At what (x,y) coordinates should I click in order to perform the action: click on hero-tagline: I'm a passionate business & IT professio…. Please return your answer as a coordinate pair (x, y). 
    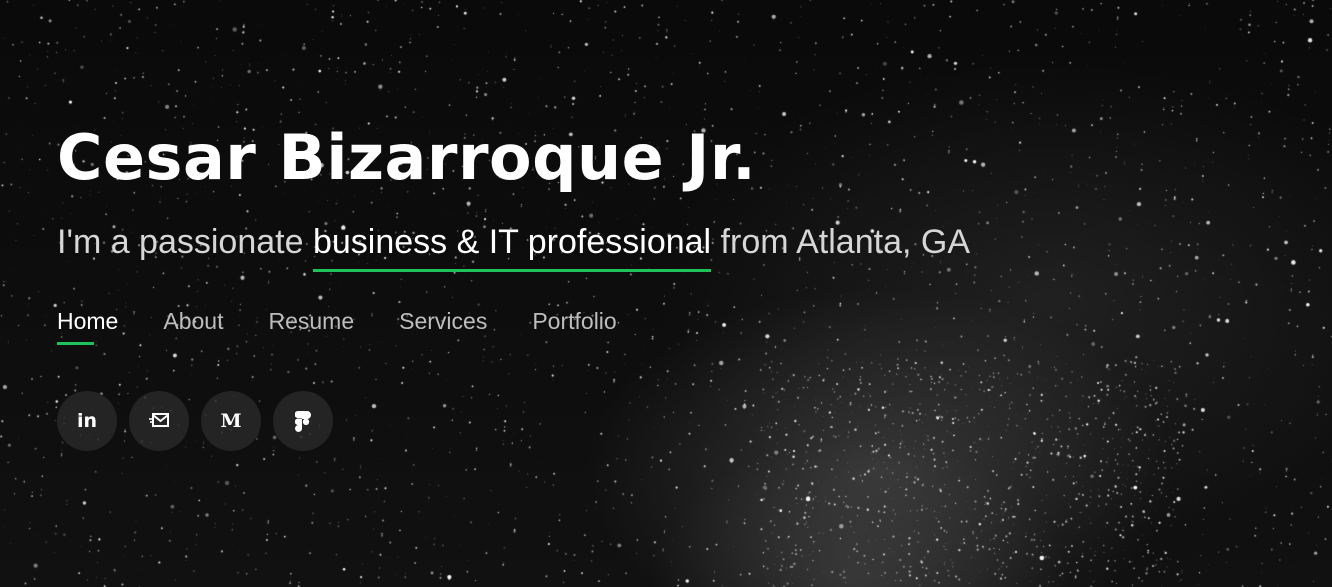
    Looking at the image, I should click on (513, 246).